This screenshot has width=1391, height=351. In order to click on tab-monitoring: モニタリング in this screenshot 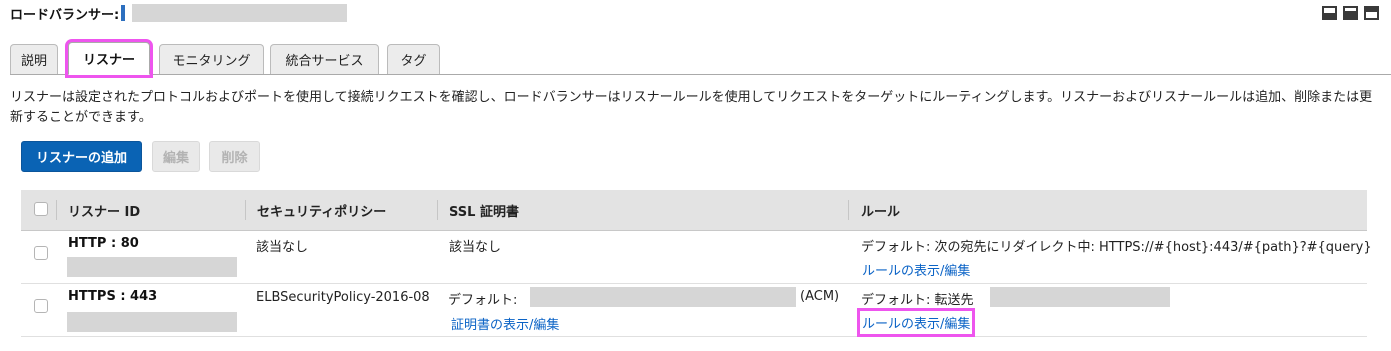, I will do `click(211, 59)`.